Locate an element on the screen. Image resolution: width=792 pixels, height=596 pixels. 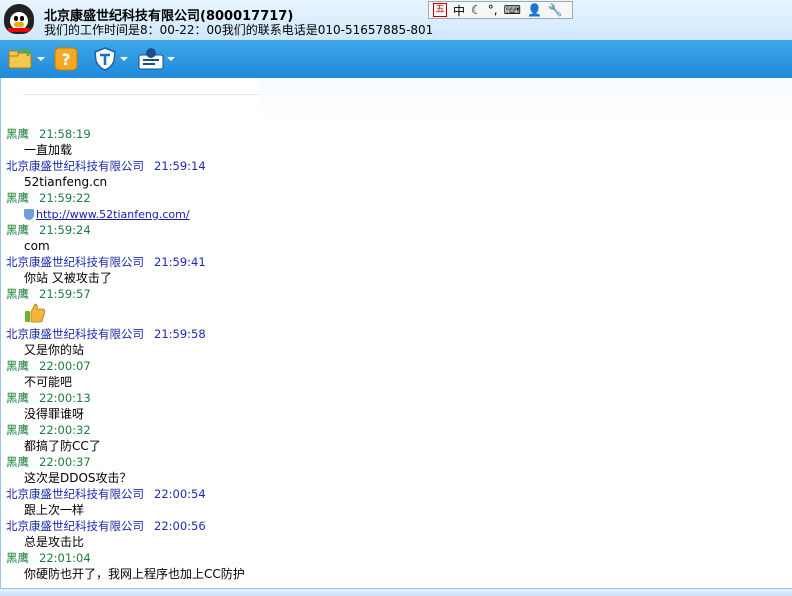
message-text: 跟上次一样 is located at coordinates (54, 510).